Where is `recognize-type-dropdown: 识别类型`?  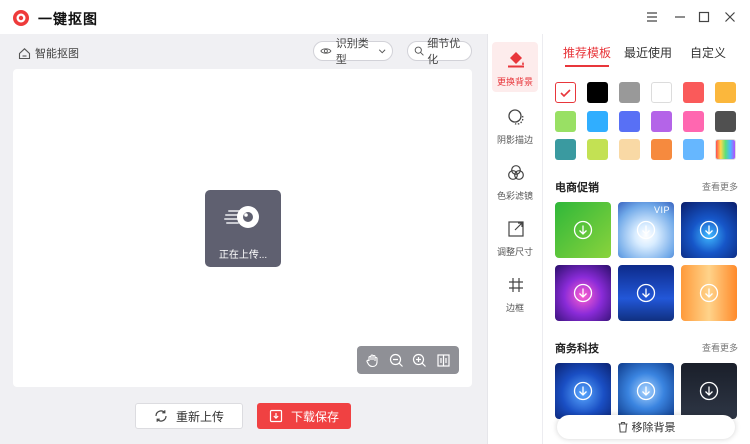 recognize-type-dropdown: 识别类型 is located at coordinates (353, 52).